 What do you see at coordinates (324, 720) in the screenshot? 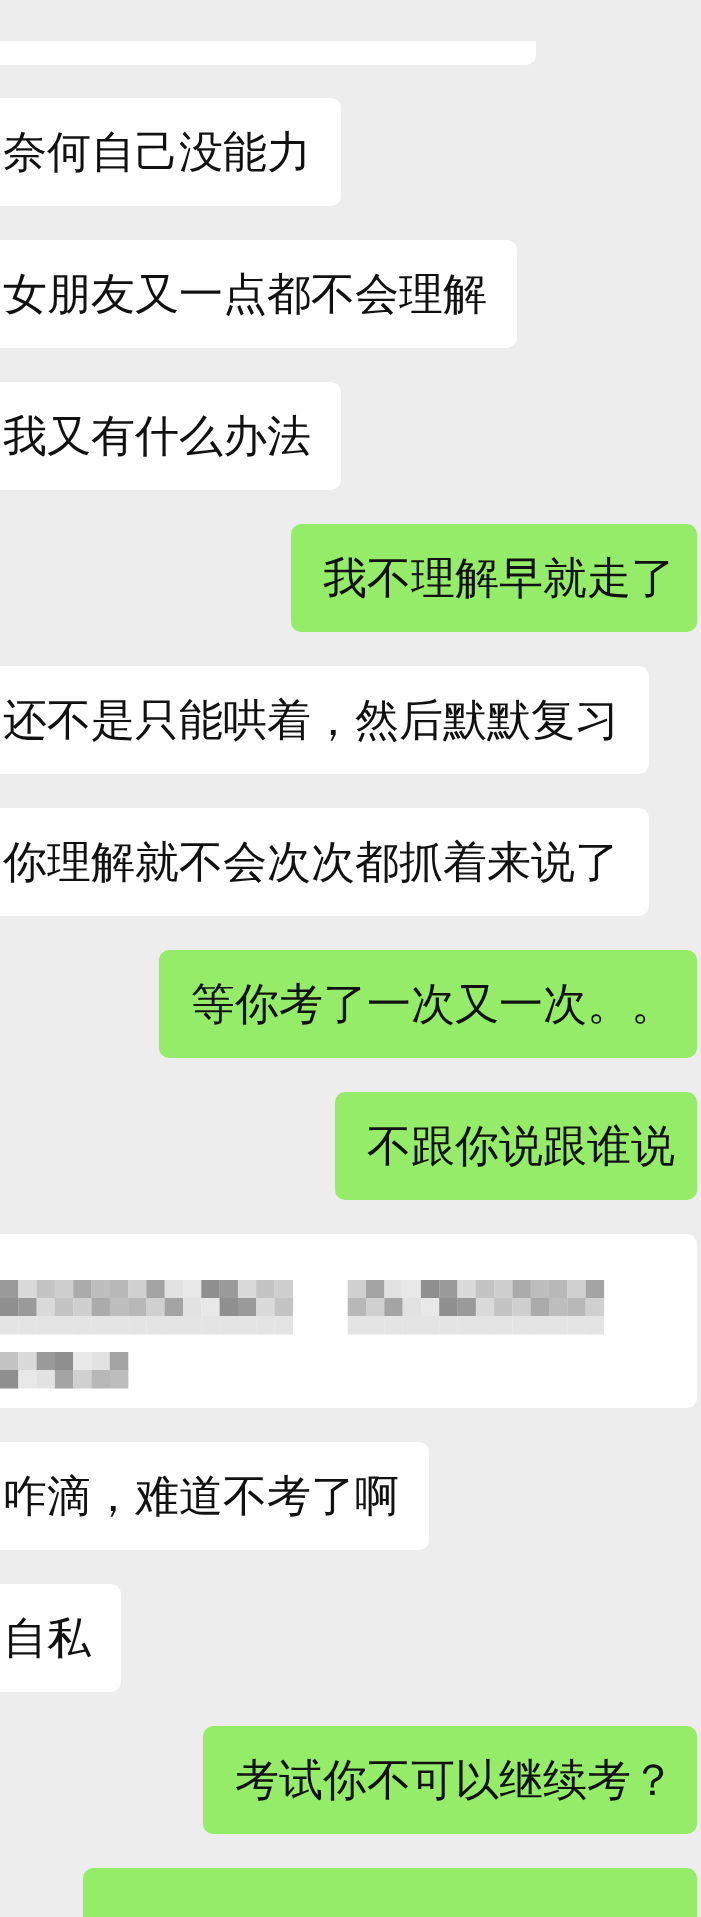
I see `message-bubble: 还不是只能哄着，然后默默复习` at bounding box center [324, 720].